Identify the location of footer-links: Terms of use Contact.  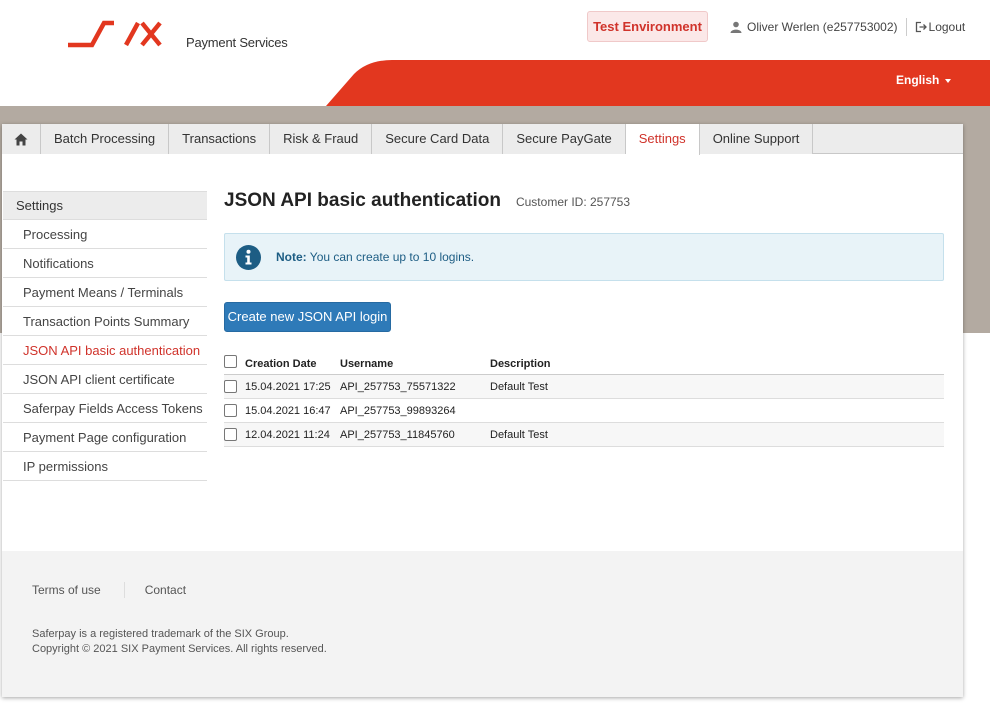
(109, 590).